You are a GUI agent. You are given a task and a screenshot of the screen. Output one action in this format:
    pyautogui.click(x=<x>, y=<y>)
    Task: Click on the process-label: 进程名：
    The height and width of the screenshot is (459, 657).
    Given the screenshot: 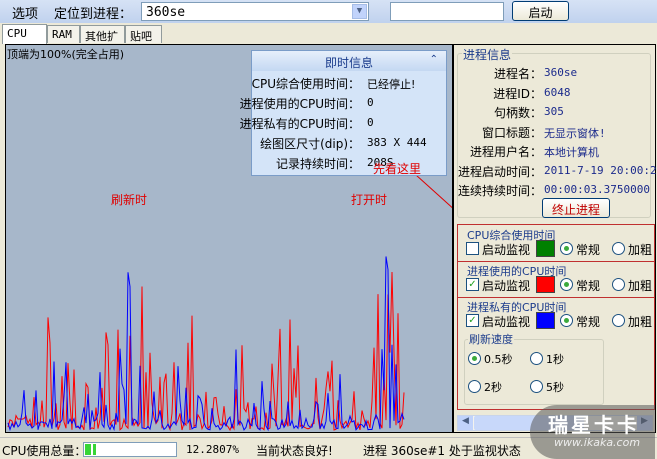 What is the action you would take?
    pyautogui.click(x=517, y=74)
    